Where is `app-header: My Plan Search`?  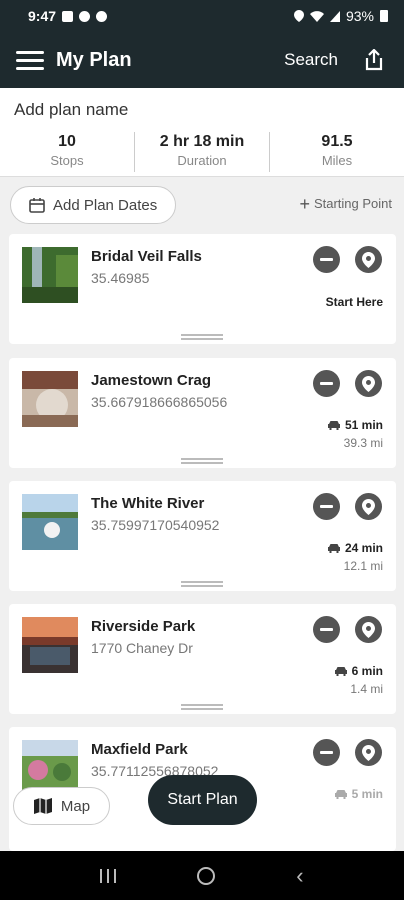
app-header: My Plan Search is located at coordinates (202, 60).